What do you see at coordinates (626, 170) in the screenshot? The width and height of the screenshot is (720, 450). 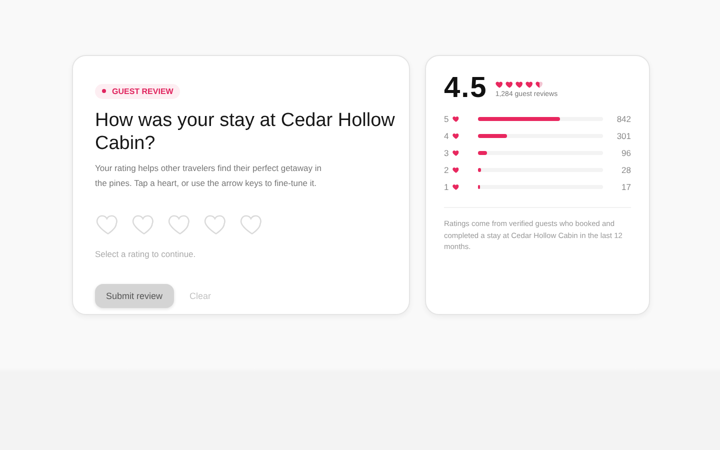 I see `rating-count: 28` at bounding box center [626, 170].